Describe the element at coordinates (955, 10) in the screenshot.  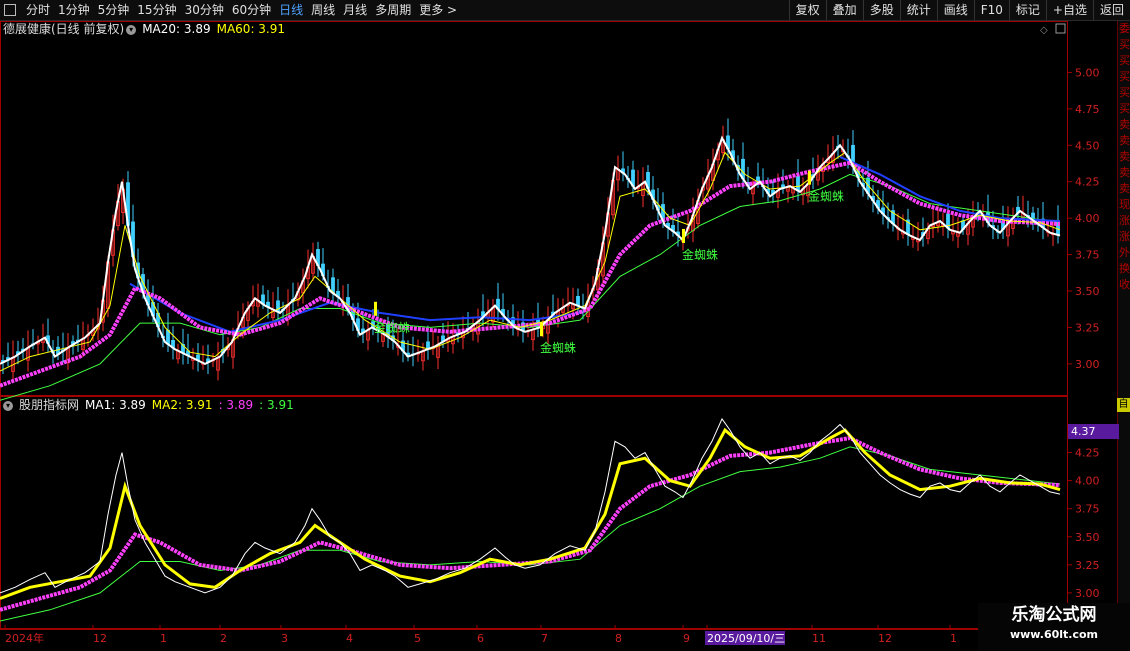
I see `tool-button-4: 画线` at that location.